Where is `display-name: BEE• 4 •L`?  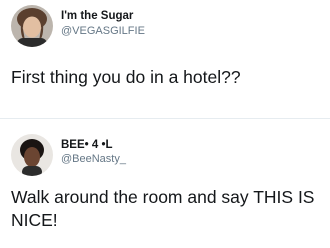
display-name: BEE• 4 •L is located at coordinates (87, 145).